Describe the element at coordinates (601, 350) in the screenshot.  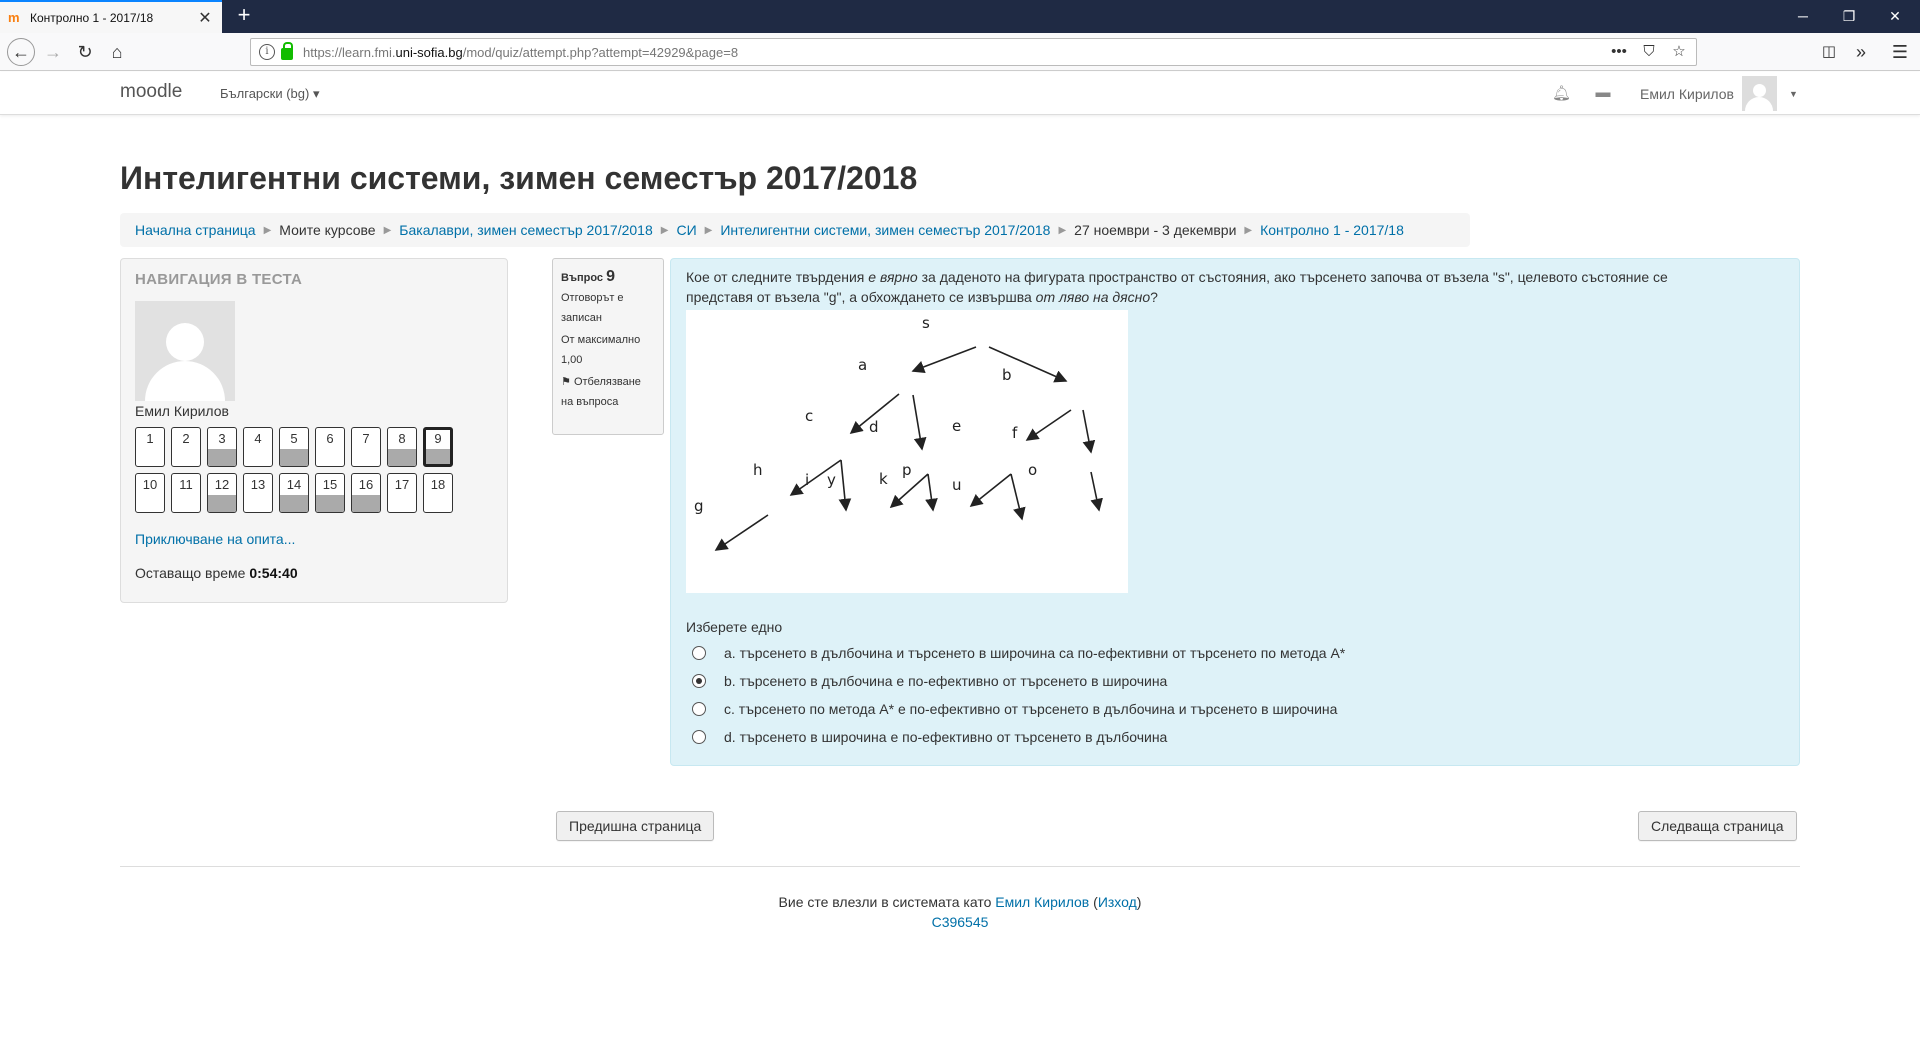
I see `question-max-mark: От максимално 1,00` at that location.